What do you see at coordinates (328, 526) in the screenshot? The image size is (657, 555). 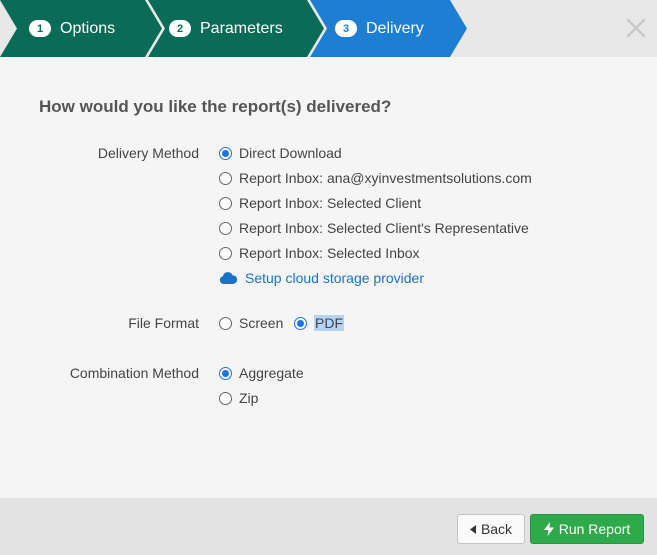 I see `footer-bar: Back Run Report` at bounding box center [328, 526].